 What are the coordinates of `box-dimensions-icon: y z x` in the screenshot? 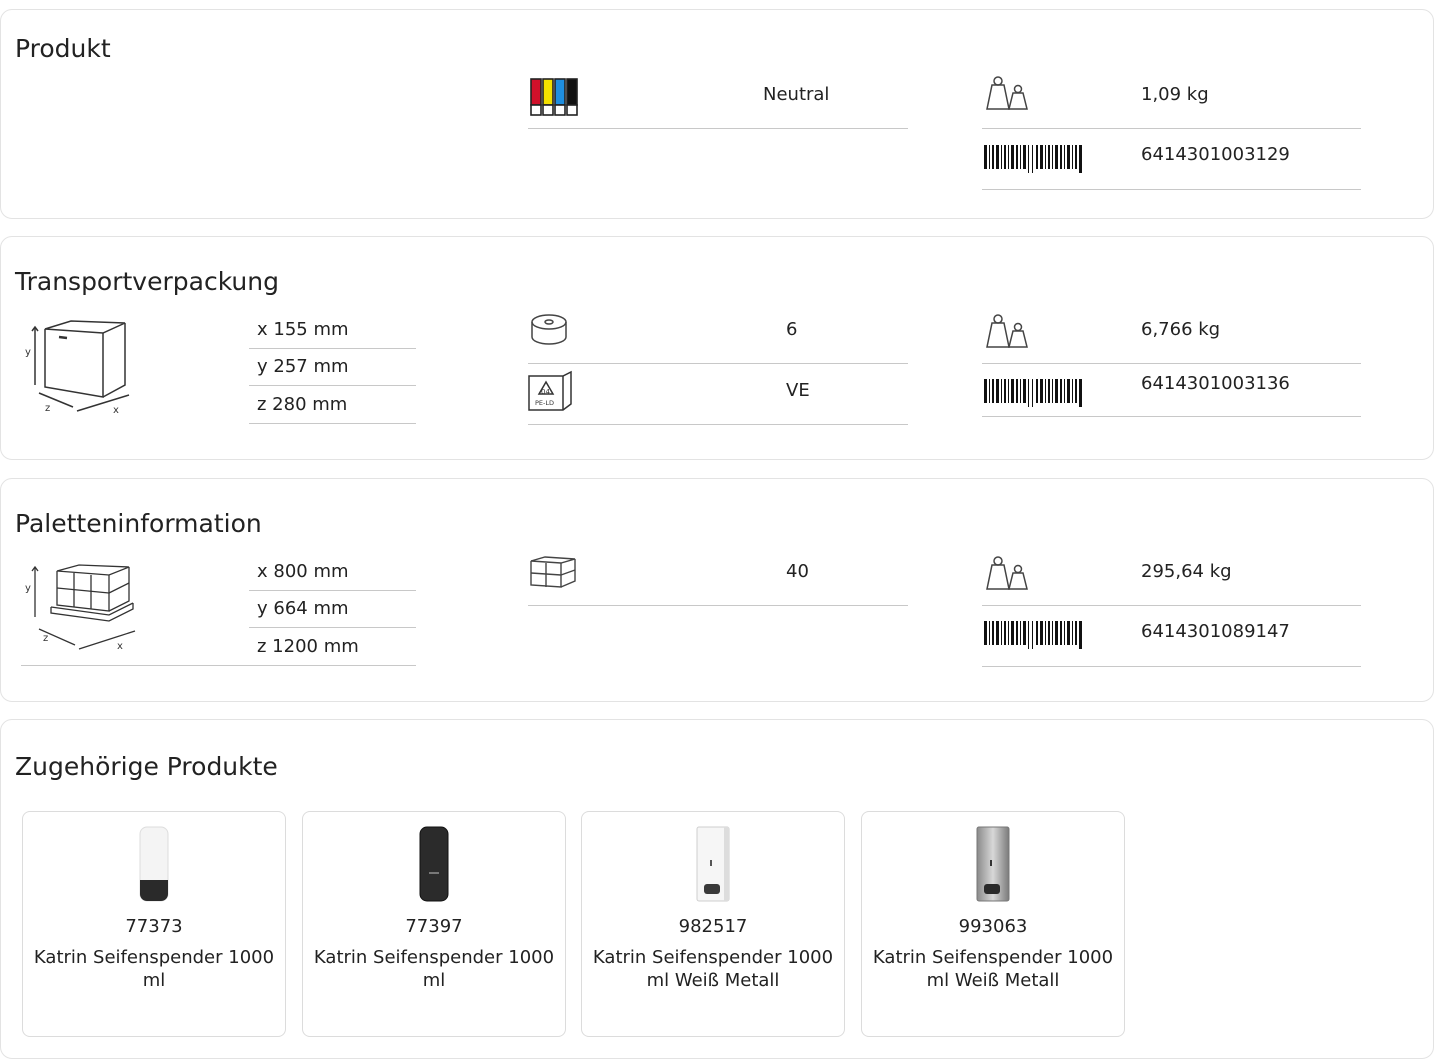 It's located at (77, 368).